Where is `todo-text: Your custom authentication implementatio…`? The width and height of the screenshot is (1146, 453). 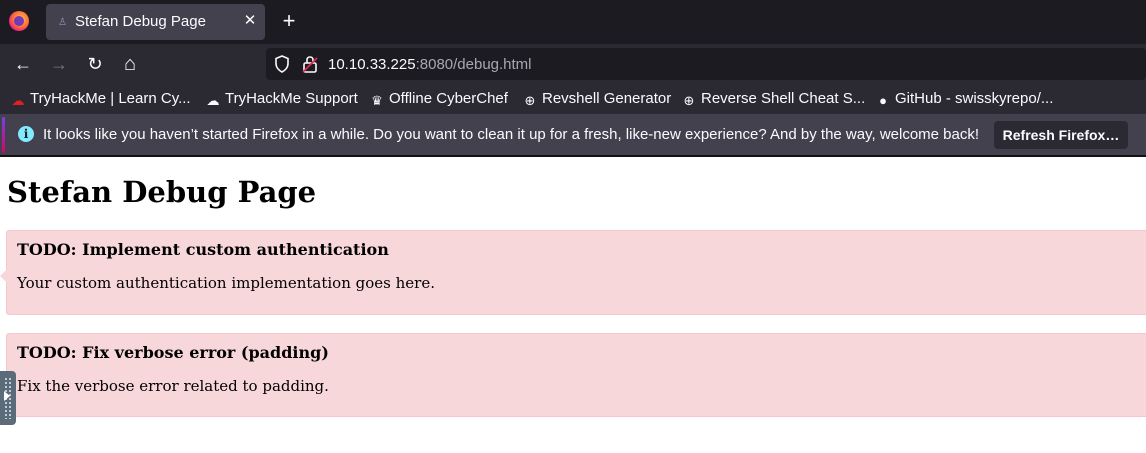 todo-text: Your custom authentication implementatio… is located at coordinates (226, 283).